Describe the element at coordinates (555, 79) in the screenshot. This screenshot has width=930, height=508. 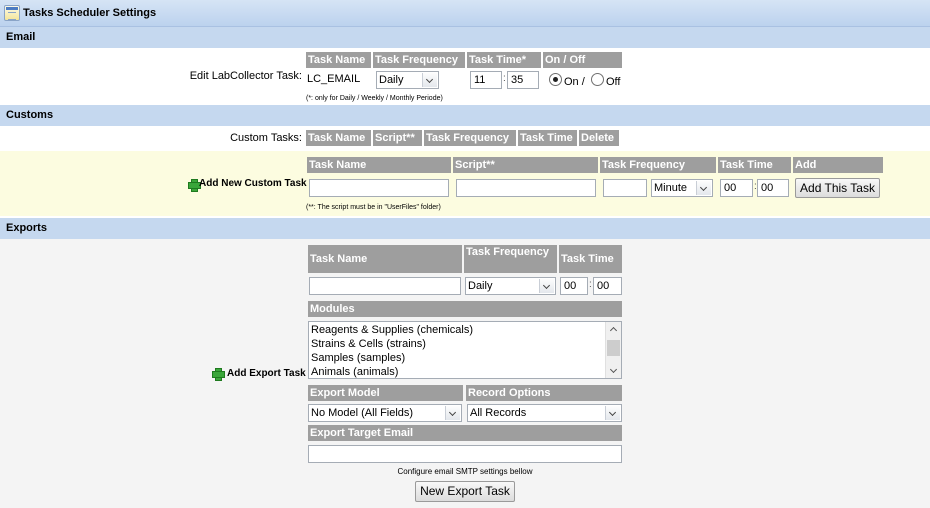
I see `email-on-radio` at that location.